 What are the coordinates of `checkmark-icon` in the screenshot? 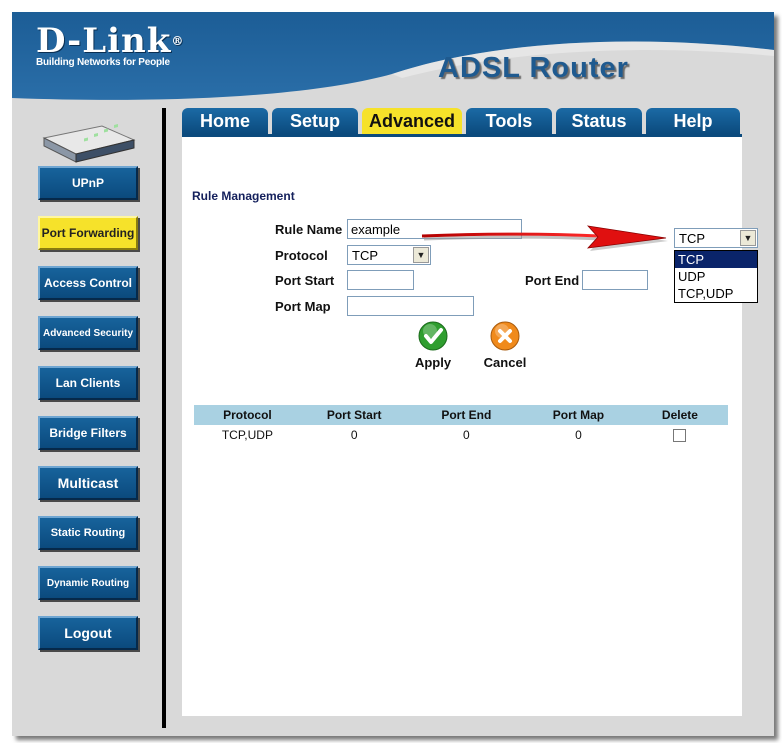 It's located at (433, 336).